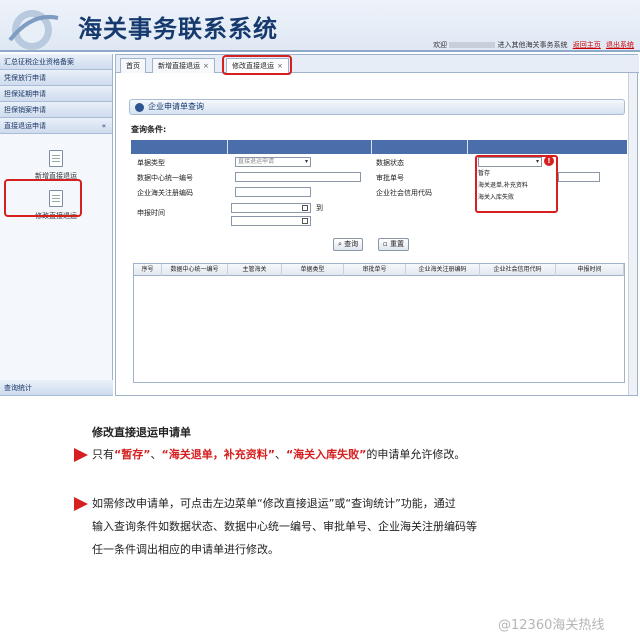  Describe the element at coordinates (377, 64) in the screenshot. I see `tab-bar: 首页 新增直接退运 × 修改直接退运 ×` at that location.